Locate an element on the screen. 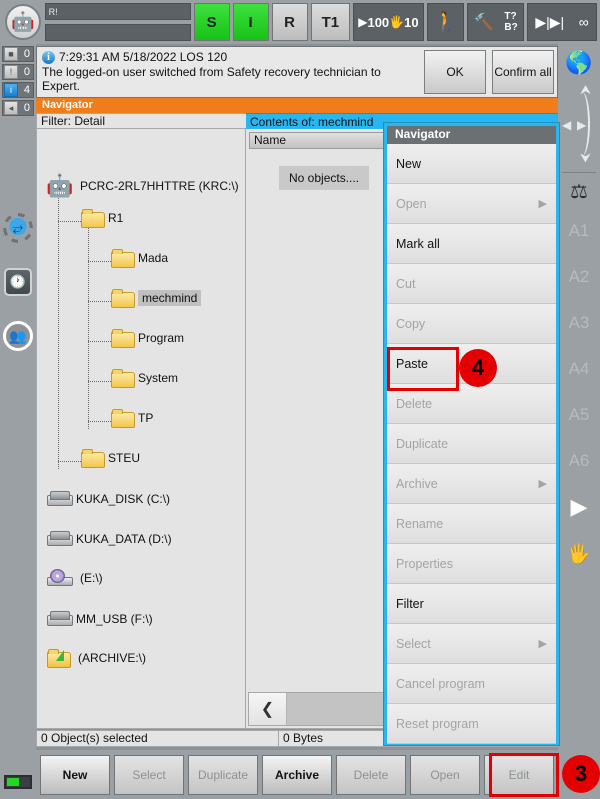  ok-button: OK is located at coordinates (455, 72).